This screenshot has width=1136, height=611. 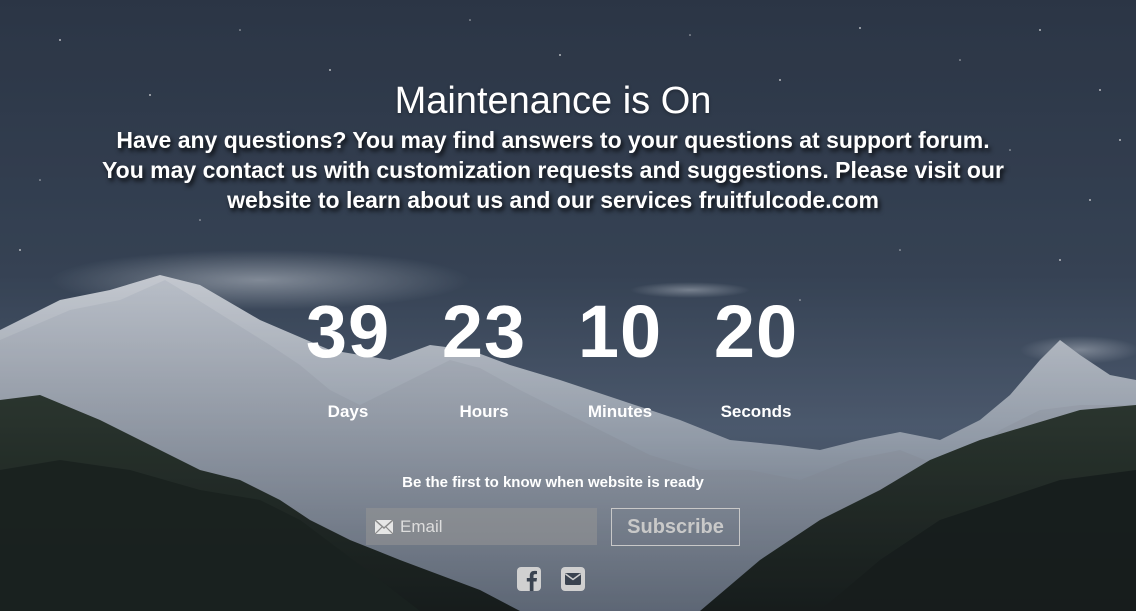 I want to click on countdown-days: 39 Days, so click(x=348, y=356).